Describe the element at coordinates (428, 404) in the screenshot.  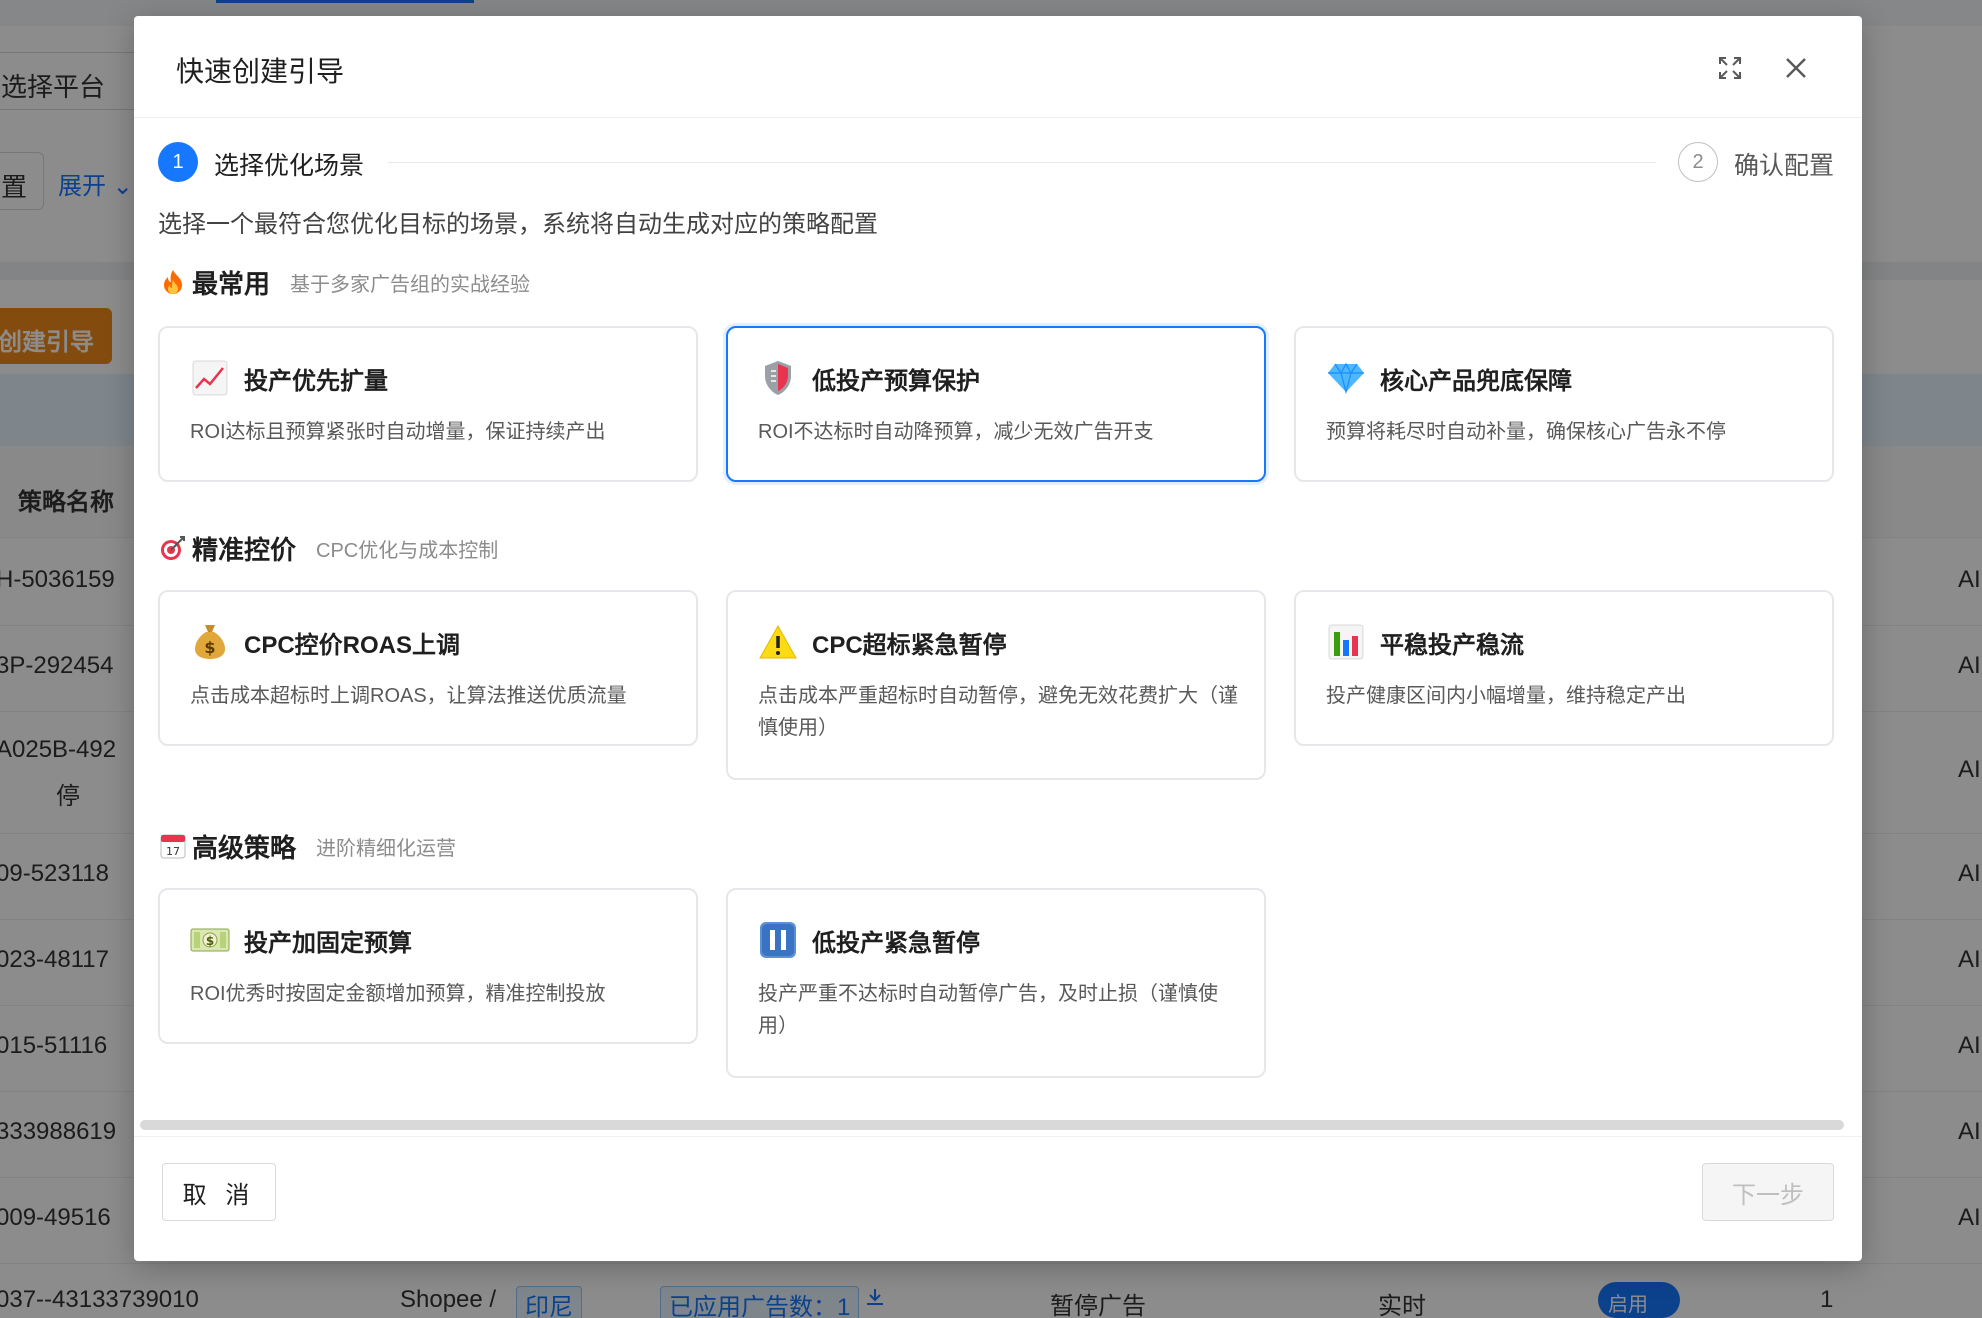
I see `scenario-card-roi-priority-scale: 投产优先扩量 ROI达标且预算紧张时自动增量，保证持续产出` at that location.